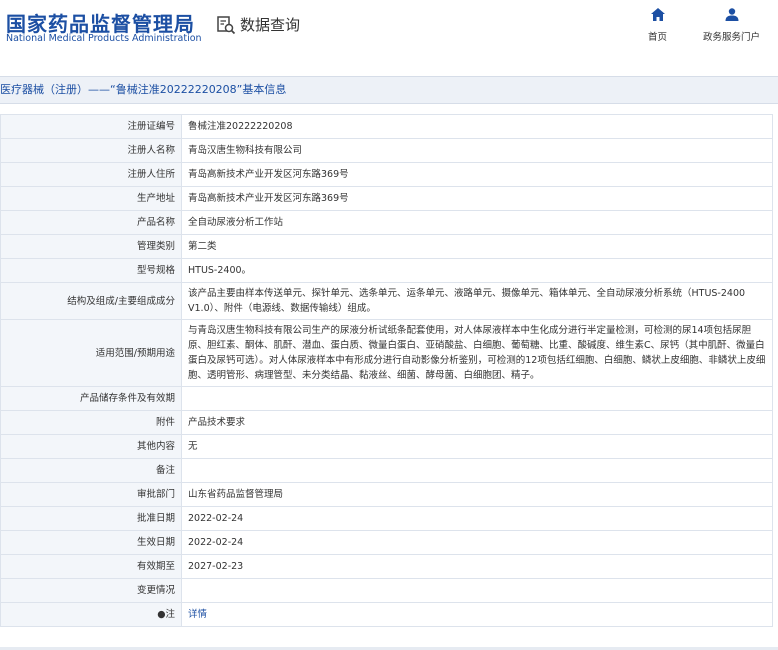  I want to click on logo-title-en: National Medical Products Administration, so click(104, 38).